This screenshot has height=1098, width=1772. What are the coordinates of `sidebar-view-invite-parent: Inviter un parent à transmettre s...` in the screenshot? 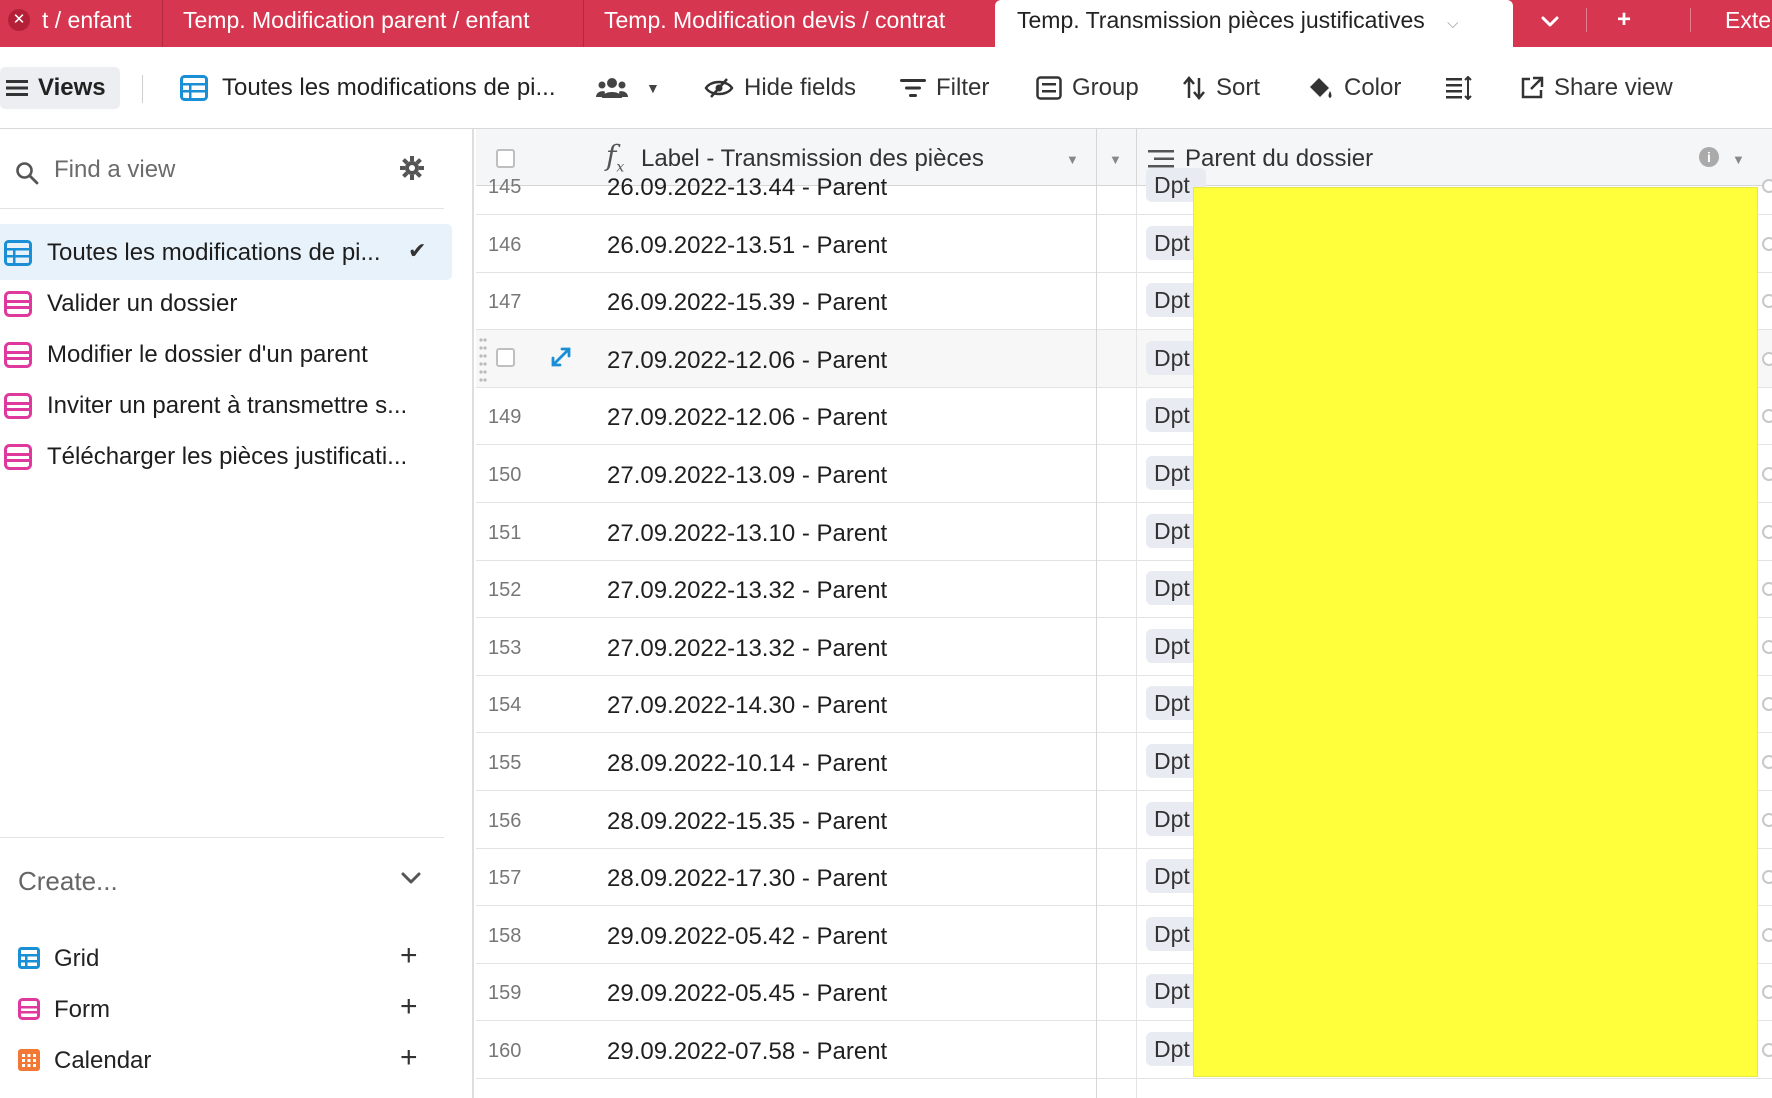 It's located at (226, 405).